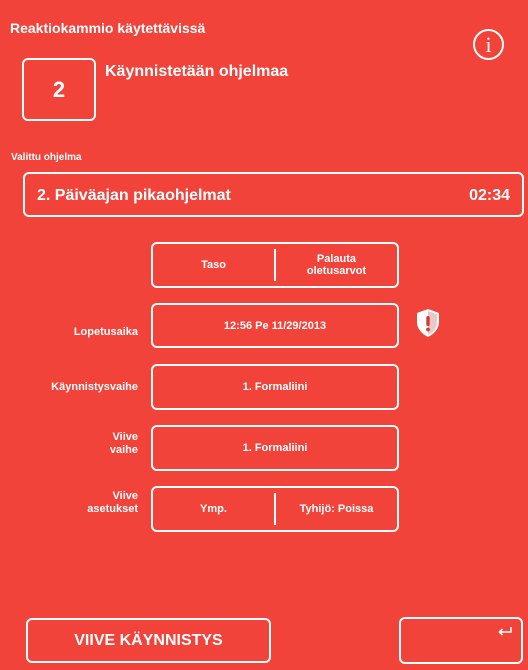 This screenshot has height=670, width=528. I want to click on info-button: i, so click(488, 44).